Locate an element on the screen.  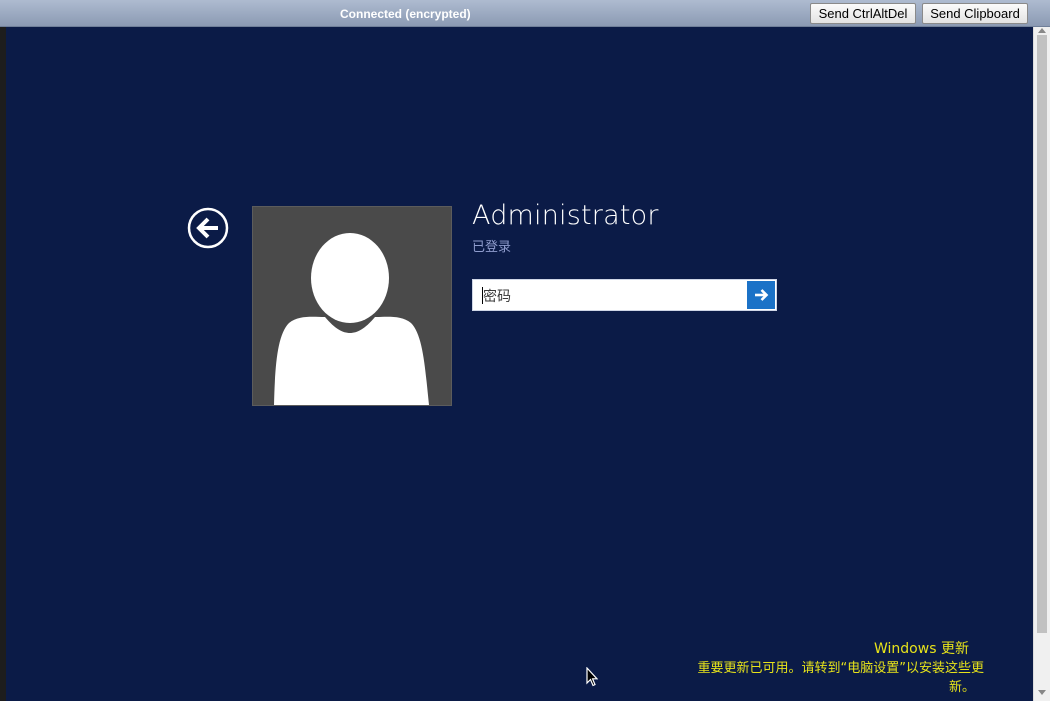
notification-line-2: 新。 is located at coordinates (961, 687).